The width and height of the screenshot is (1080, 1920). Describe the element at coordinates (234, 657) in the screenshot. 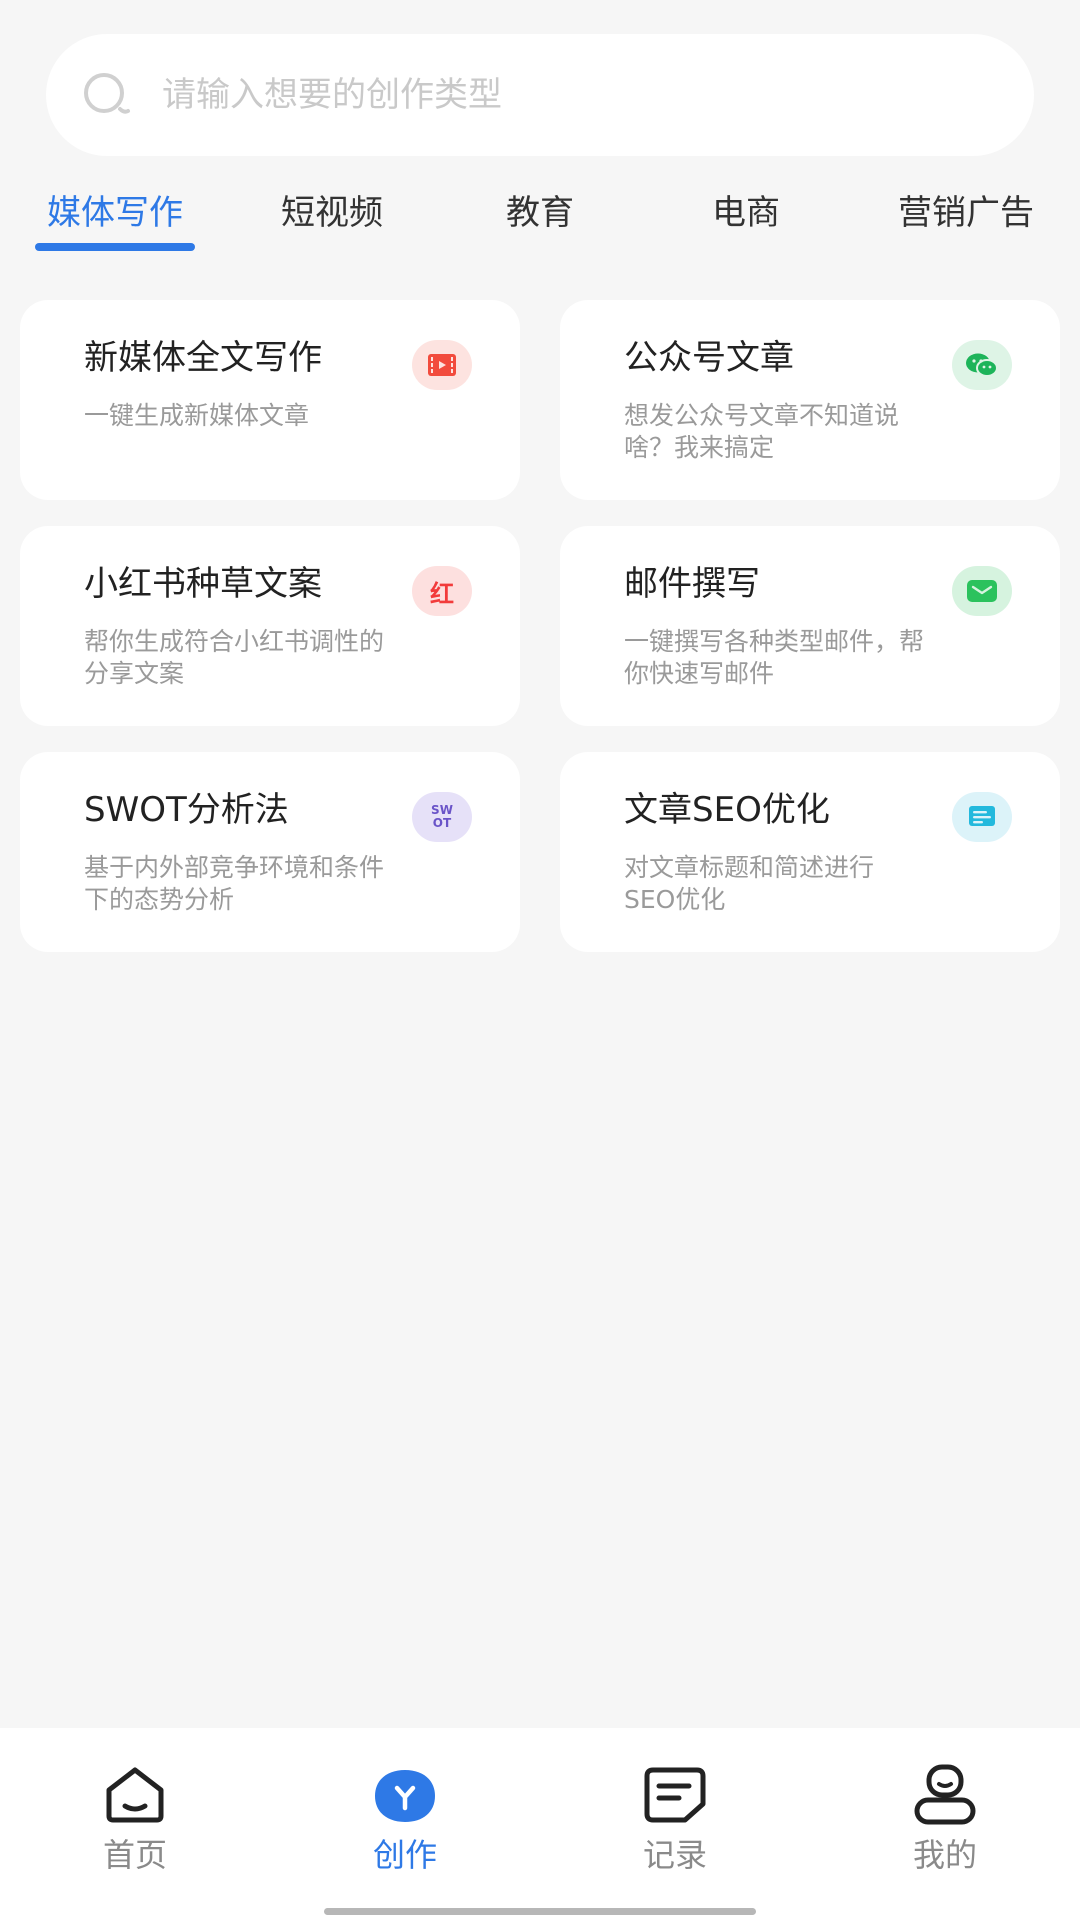

I see `card-desc: 帮你生成符合小红书调性的分享文案` at that location.